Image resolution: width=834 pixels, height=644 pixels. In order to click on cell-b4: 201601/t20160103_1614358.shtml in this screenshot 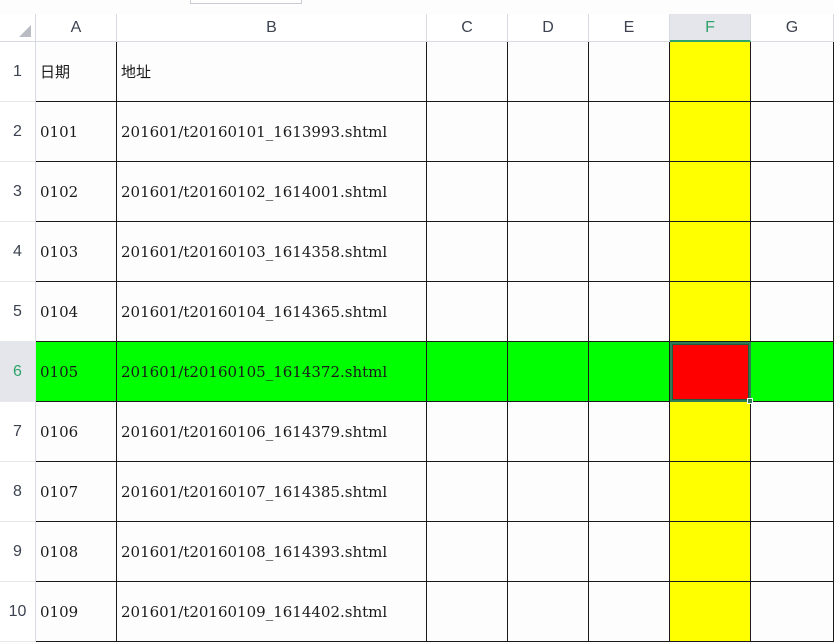, I will do `click(272, 252)`.